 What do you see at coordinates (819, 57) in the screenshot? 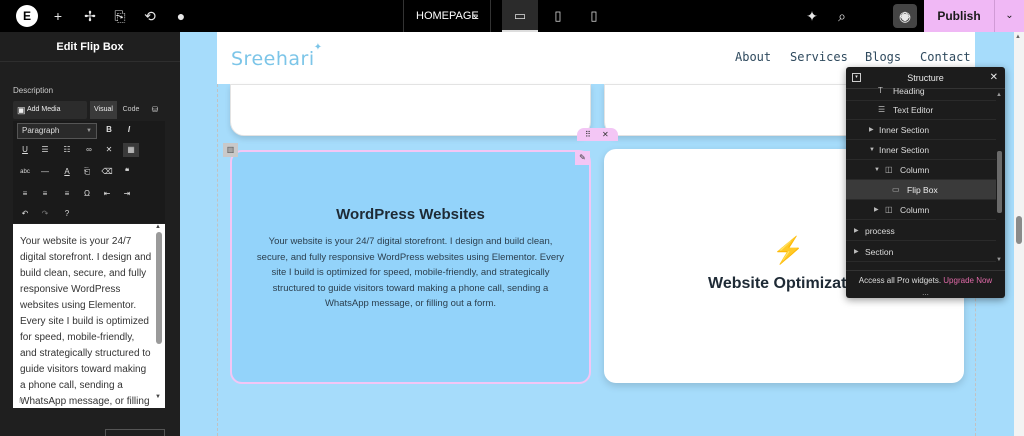
I see `nav-services: Services` at bounding box center [819, 57].